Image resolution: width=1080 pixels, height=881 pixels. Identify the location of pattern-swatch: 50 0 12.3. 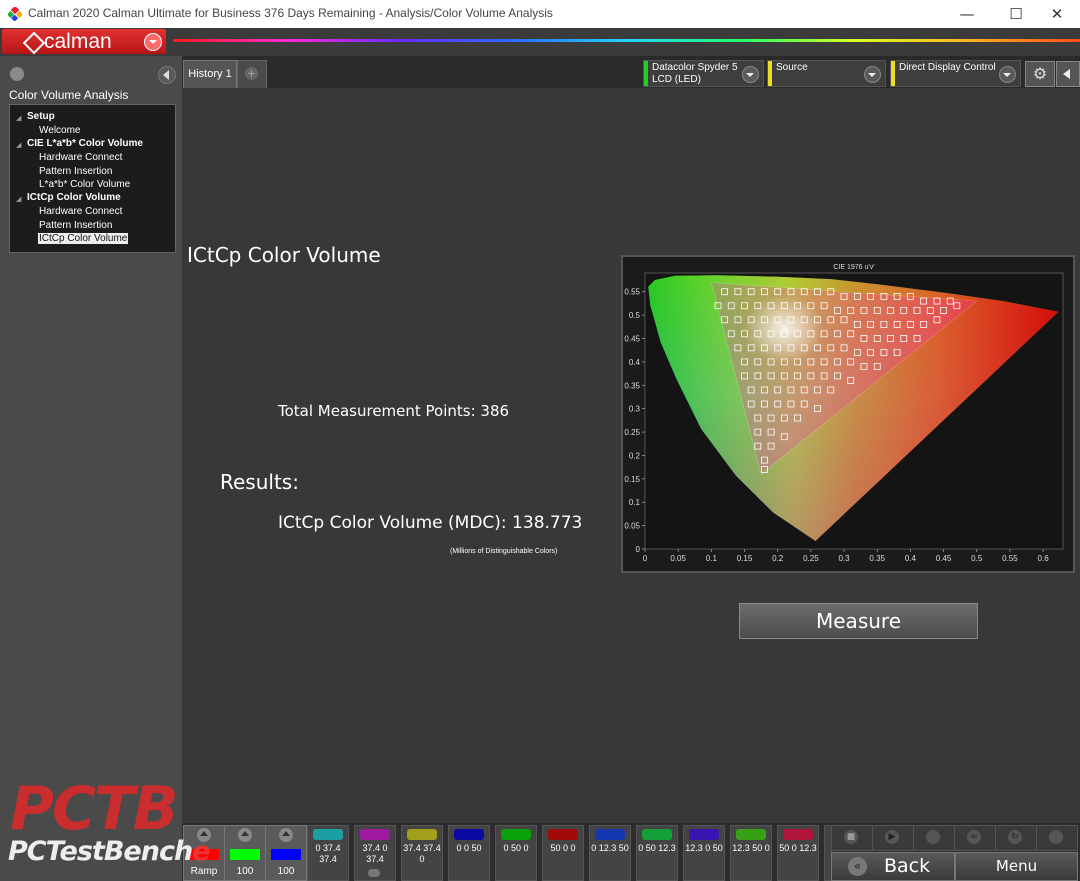
(798, 853).